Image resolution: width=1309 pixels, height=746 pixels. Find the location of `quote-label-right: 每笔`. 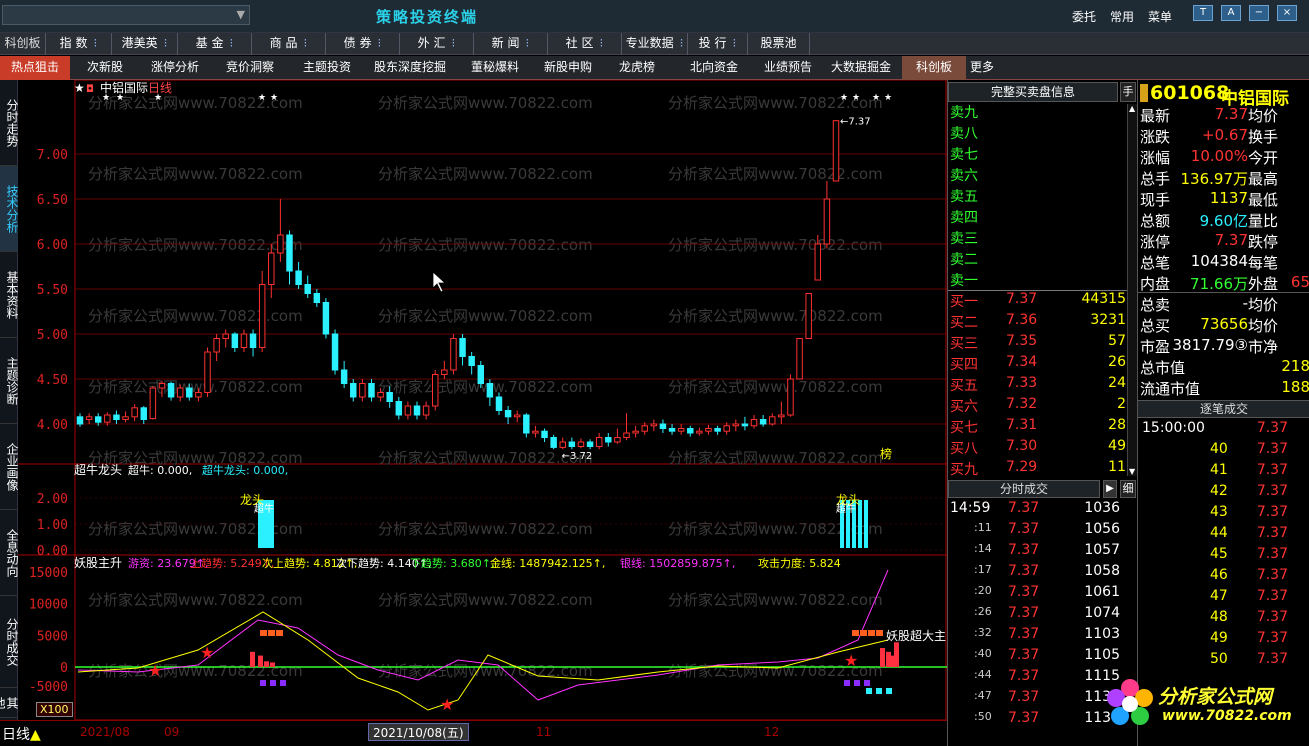

quote-label-right: 每笔 is located at coordinates (1263, 263).